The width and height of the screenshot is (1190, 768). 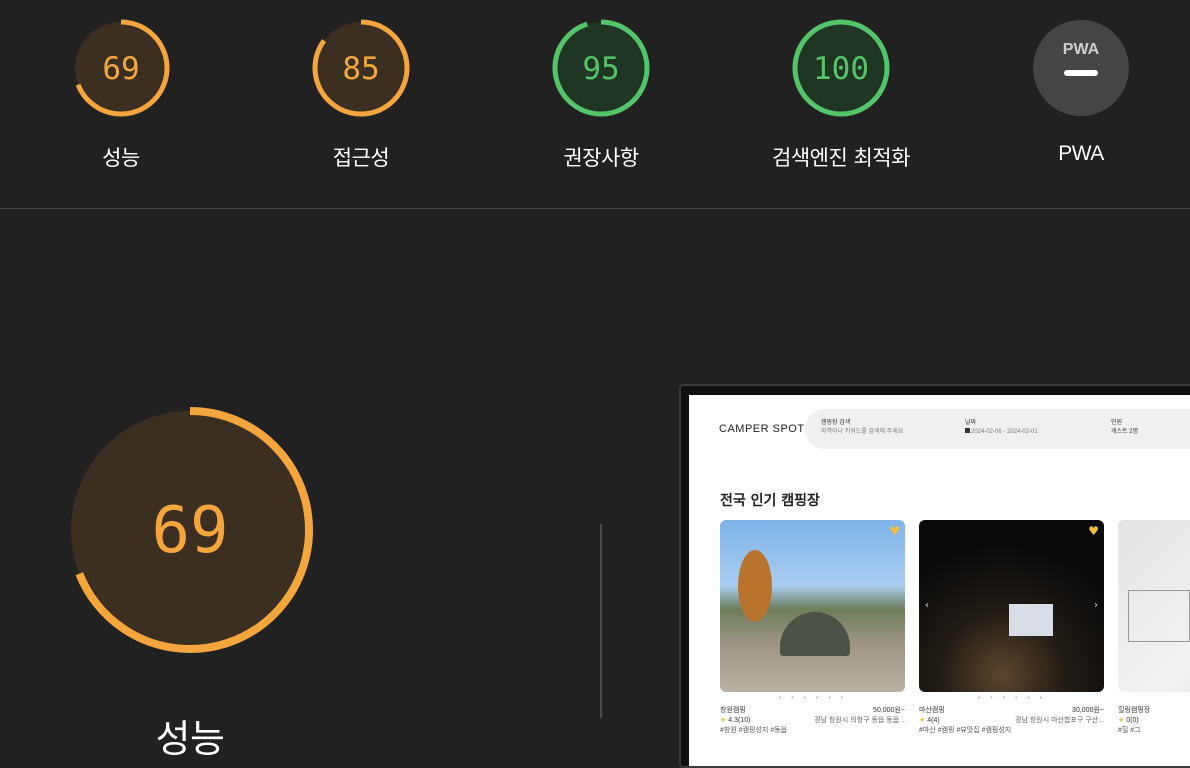 I want to click on gauge-accessibility-score: 85, so click(x=360, y=69).